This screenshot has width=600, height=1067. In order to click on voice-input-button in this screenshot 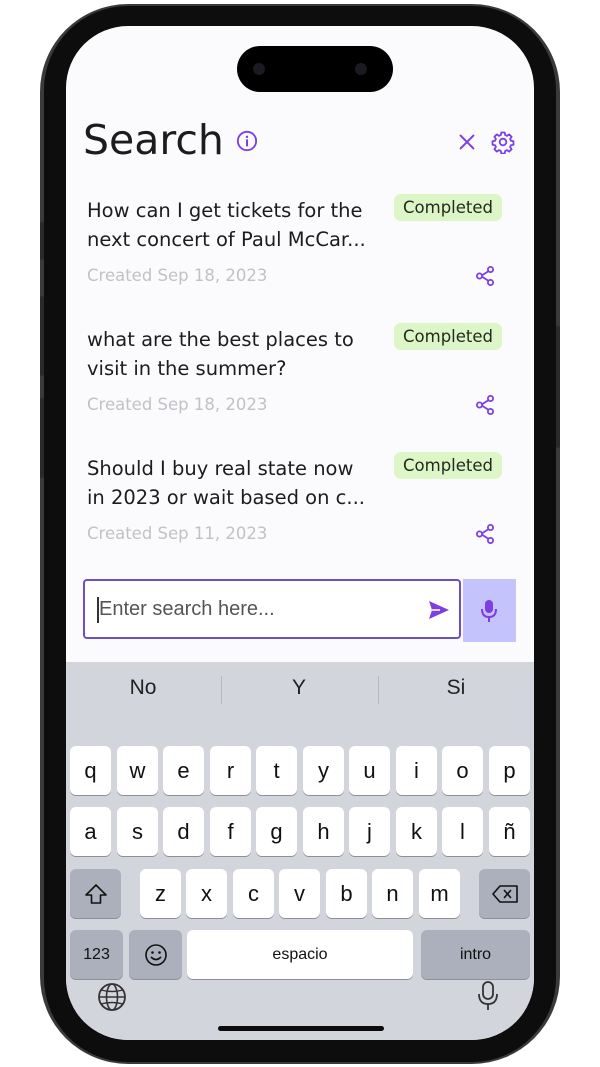, I will do `click(489, 610)`.